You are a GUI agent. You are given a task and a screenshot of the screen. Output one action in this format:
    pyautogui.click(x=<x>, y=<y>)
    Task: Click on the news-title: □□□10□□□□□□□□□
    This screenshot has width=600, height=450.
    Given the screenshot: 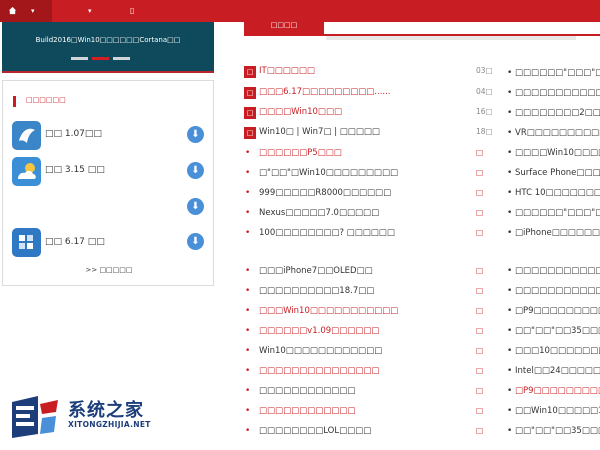 What is the action you would take?
    pyautogui.click(x=557, y=351)
    